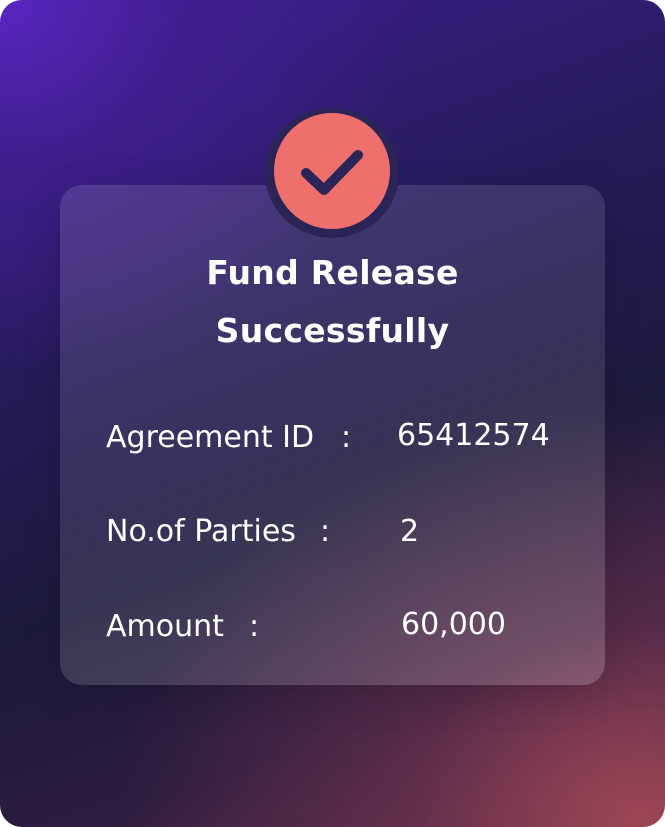 This screenshot has width=665, height=827. Describe the element at coordinates (332, 272) in the screenshot. I see `title-line-1: Fund Release` at that location.